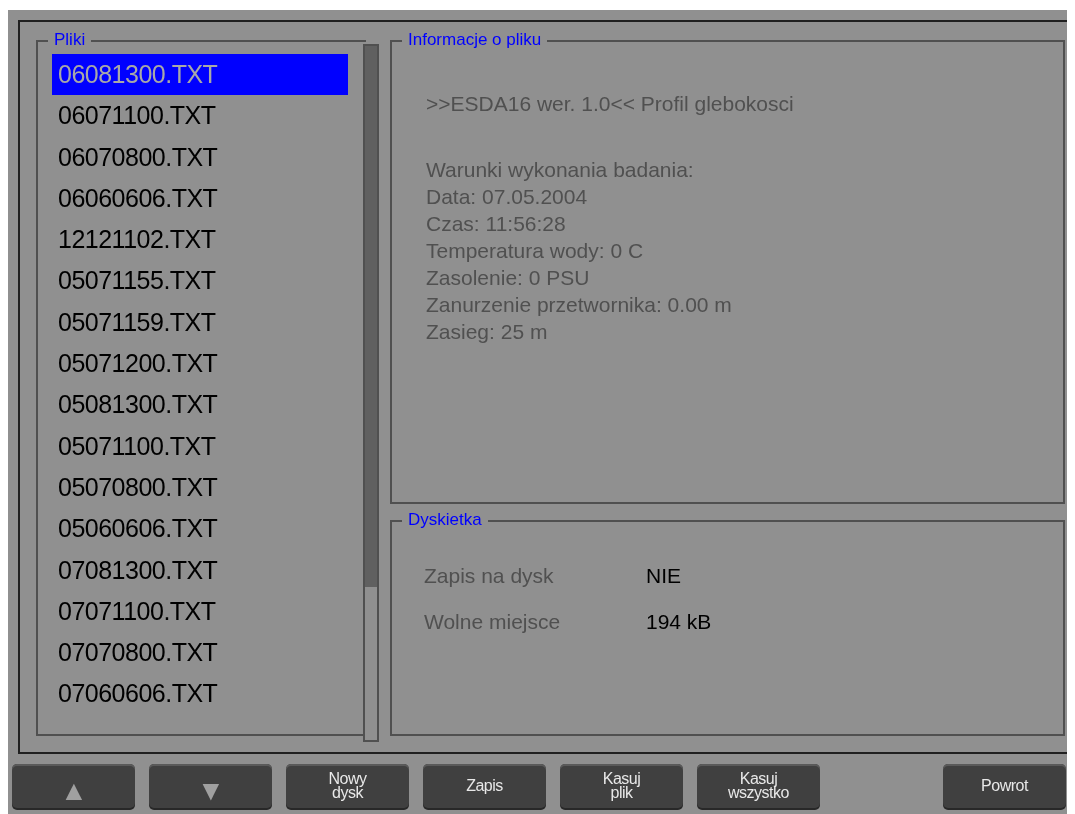  I want to click on info-line: Warunki wykonania badania:, so click(560, 170).